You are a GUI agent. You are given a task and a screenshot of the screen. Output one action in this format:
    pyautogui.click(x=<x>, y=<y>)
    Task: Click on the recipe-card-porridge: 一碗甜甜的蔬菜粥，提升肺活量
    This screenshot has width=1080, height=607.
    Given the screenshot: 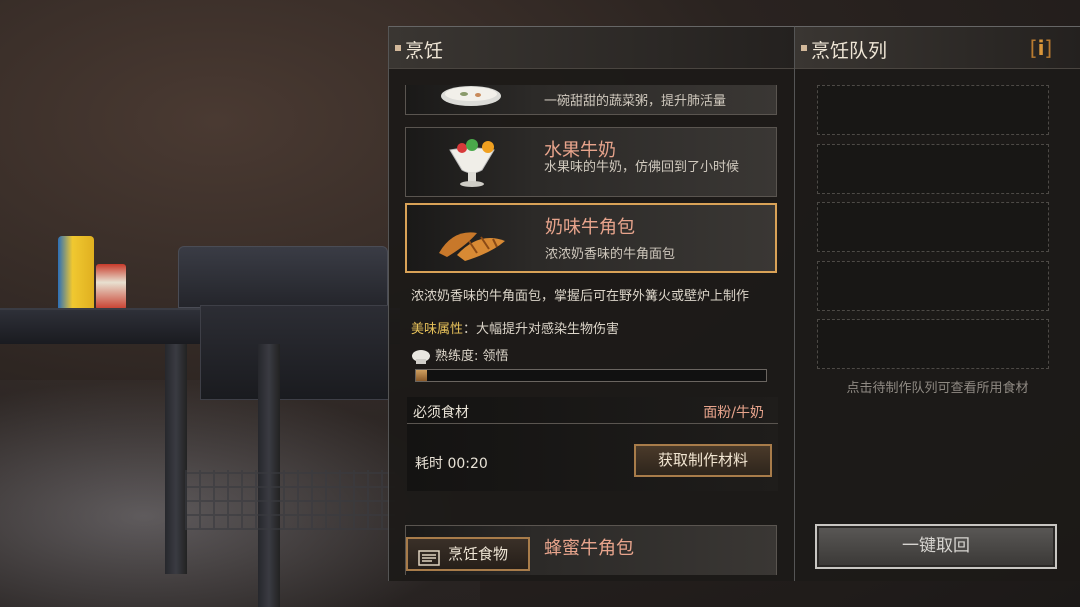 What is the action you would take?
    pyautogui.click(x=591, y=100)
    